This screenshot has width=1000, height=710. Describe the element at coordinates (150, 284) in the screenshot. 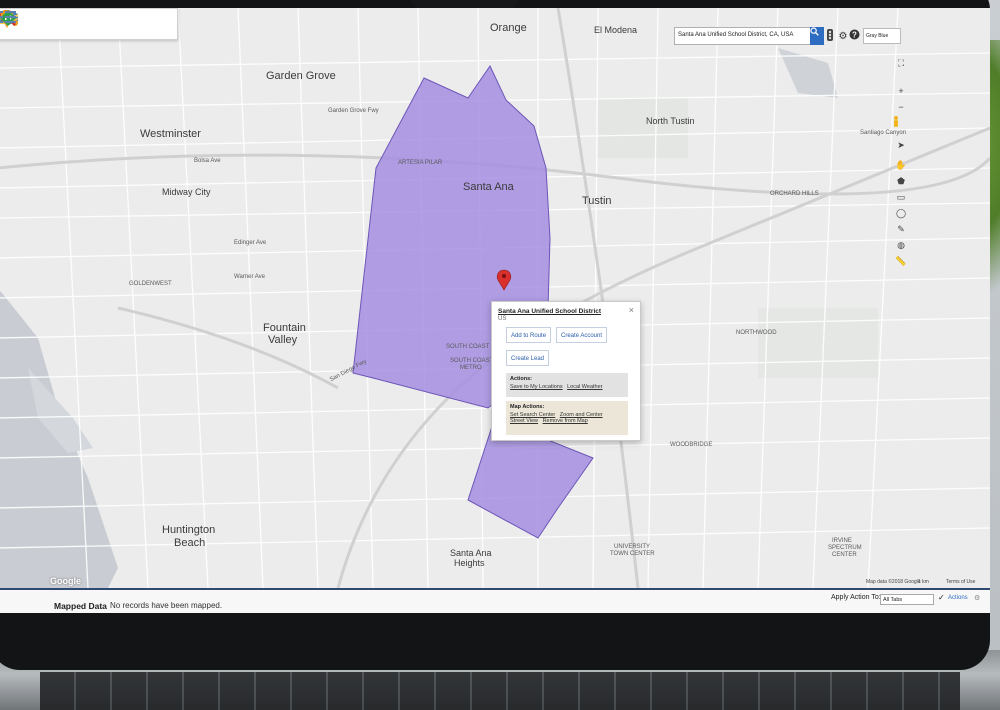

I see `place-goldenwest: GOLDENWEST` at that location.